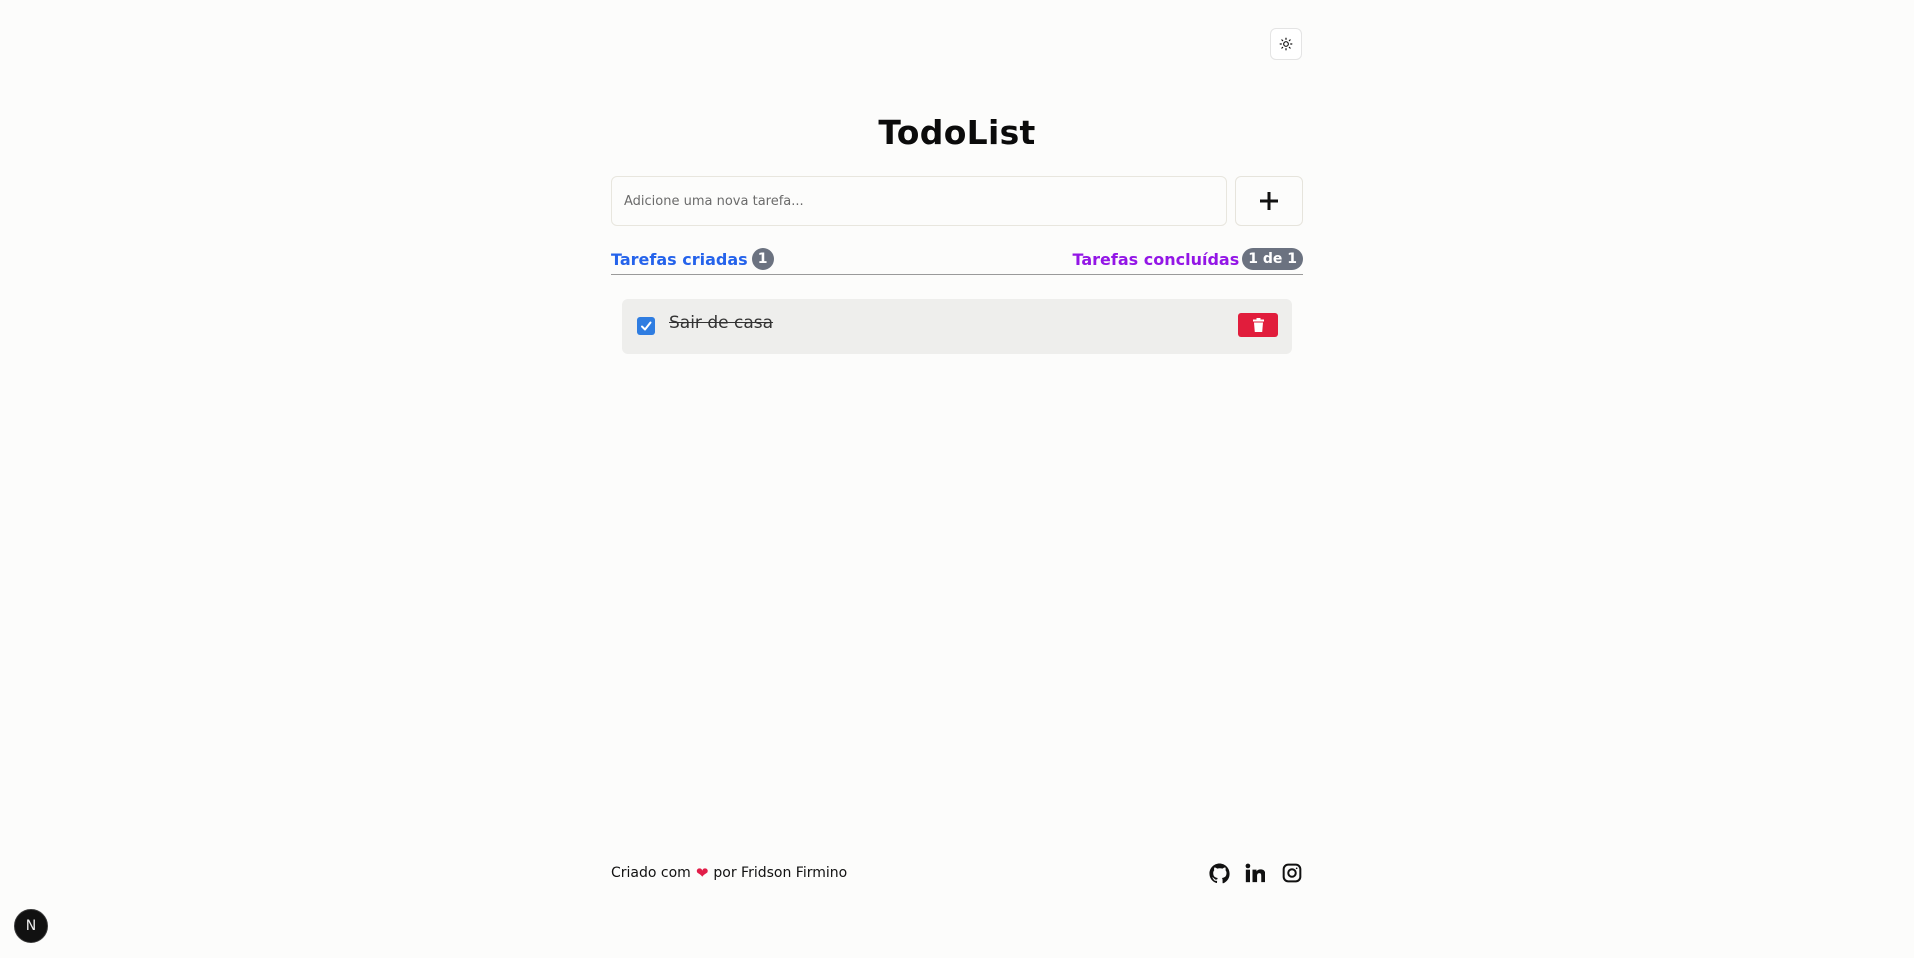  I want to click on completed-count-badge: 1 de 1, so click(1272, 259).